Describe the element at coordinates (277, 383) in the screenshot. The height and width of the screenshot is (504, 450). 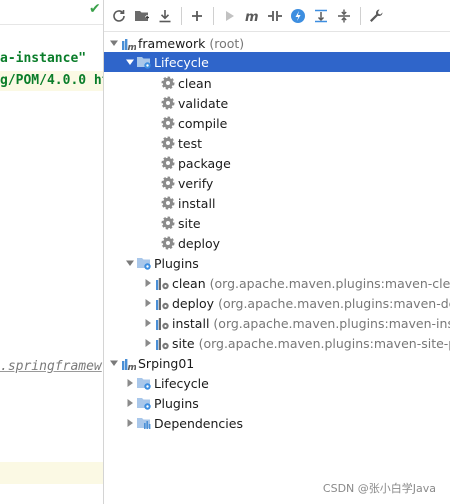
I see `tree-node-srping-lifecycle: Lifecycle` at that location.